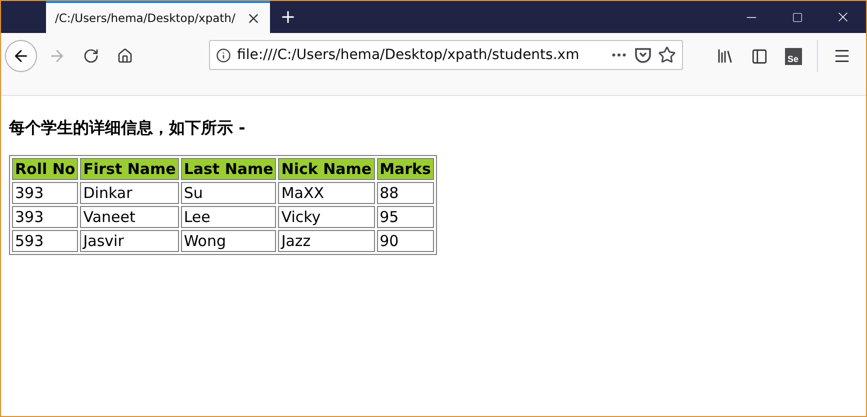  What do you see at coordinates (158, 17) in the screenshot?
I see `browser-tab: /C:/Users/hema/Desktop/xpath/` at bounding box center [158, 17].